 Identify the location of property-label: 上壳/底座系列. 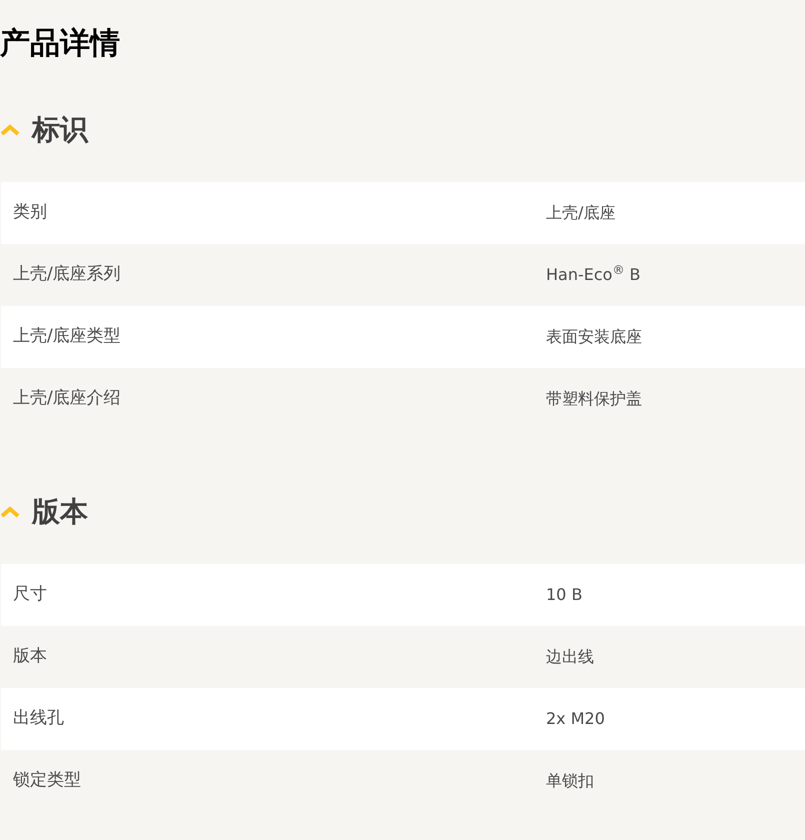
(67, 274).